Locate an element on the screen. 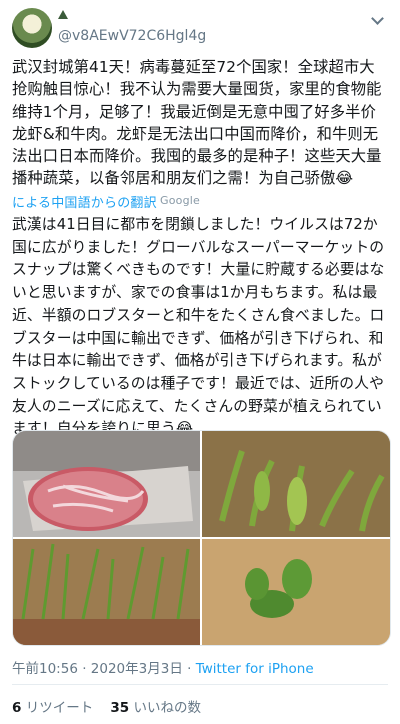 This screenshot has height=724, width=400. tweet-meta: 午前10:56 · 2020年3月3日 · Twitter for iPhone is located at coordinates (163, 667).